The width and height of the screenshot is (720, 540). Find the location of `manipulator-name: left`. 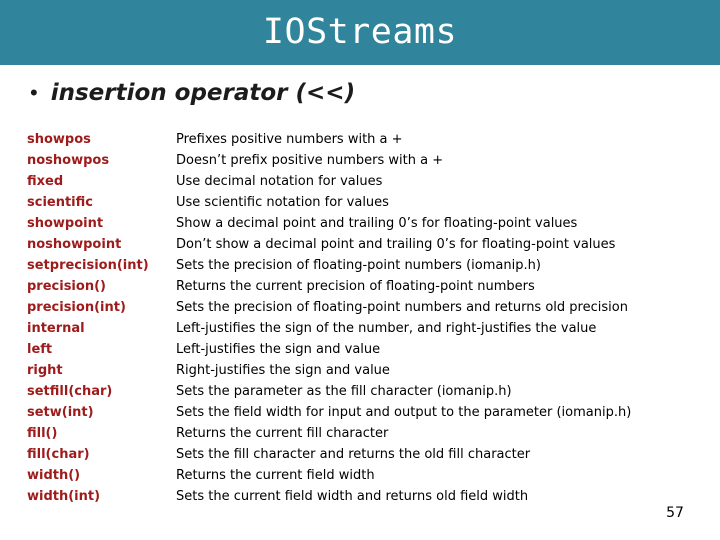

manipulator-name: left is located at coordinates (40, 349).